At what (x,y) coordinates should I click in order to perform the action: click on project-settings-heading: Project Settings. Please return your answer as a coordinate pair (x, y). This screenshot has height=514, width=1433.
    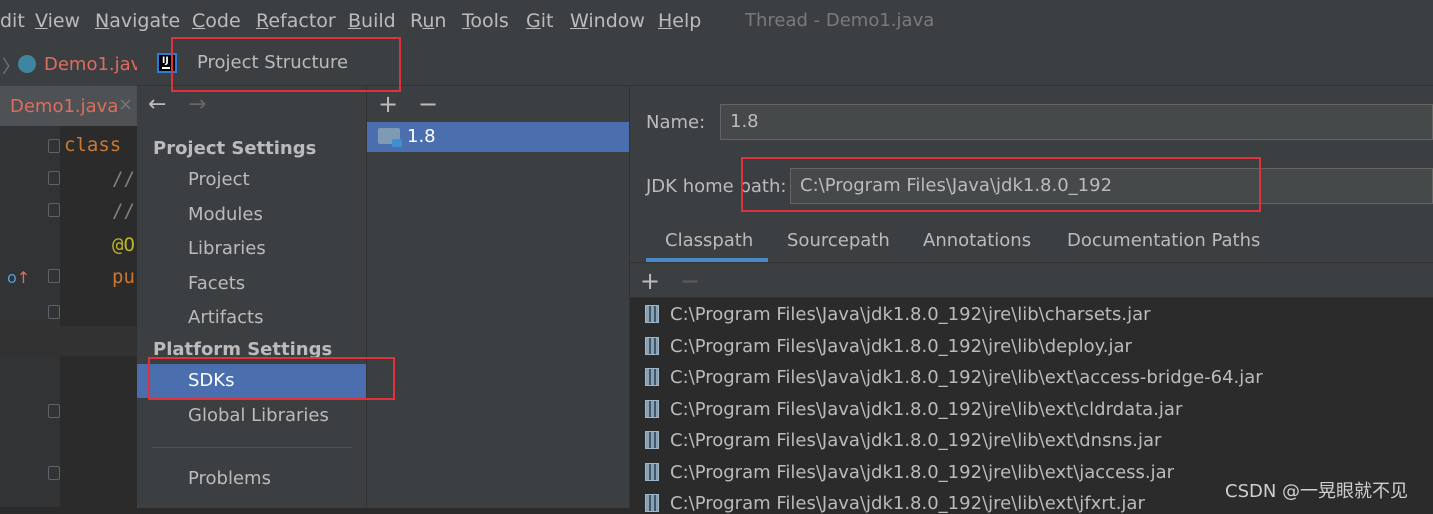
    Looking at the image, I should click on (235, 148).